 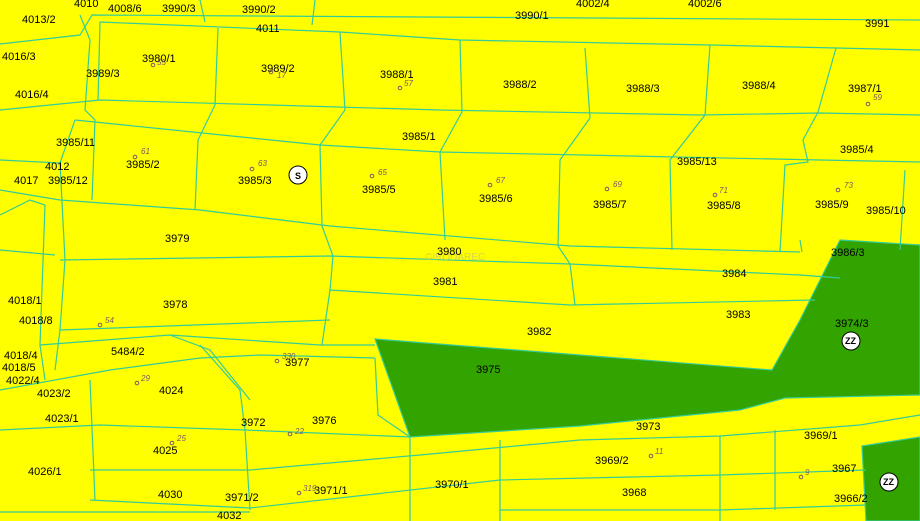 What do you see at coordinates (738, 315) in the screenshot?
I see `parcel-label: 3983` at bounding box center [738, 315].